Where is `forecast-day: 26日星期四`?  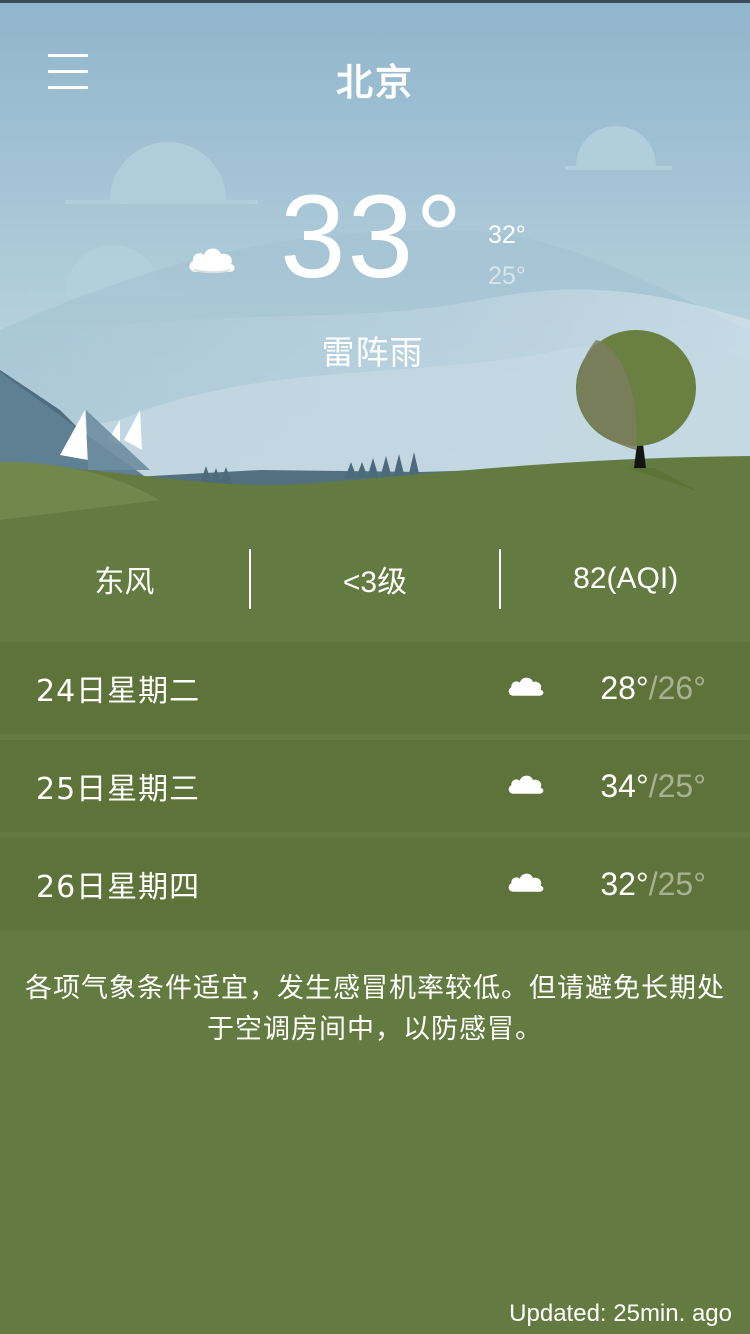
forecast-day: 26日星期四 is located at coordinates (118, 887).